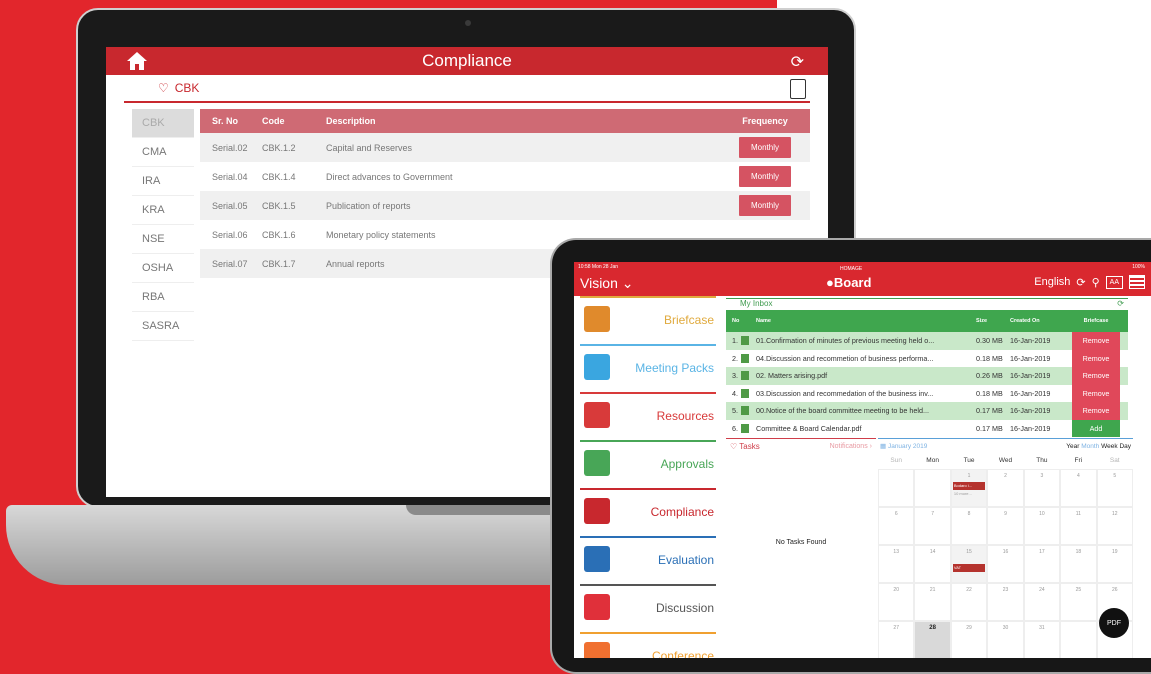 The image size is (1151, 674). What do you see at coordinates (903, 446) in the screenshot?
I see `calendar-month: ▦ January 2019` at bounding box center [903, 446].